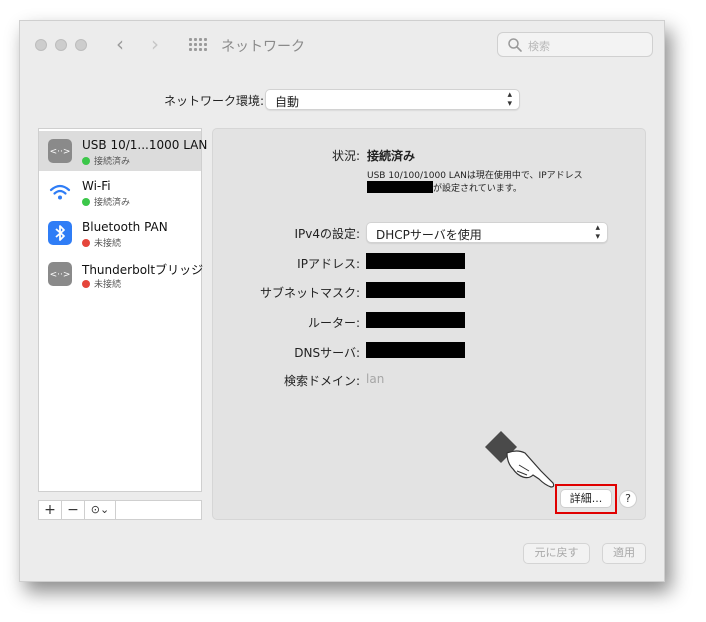  I want to click on service-item-thunderbolt-bridge: <··> Thunderboltブリッジ 未接続, so click(121, 274).